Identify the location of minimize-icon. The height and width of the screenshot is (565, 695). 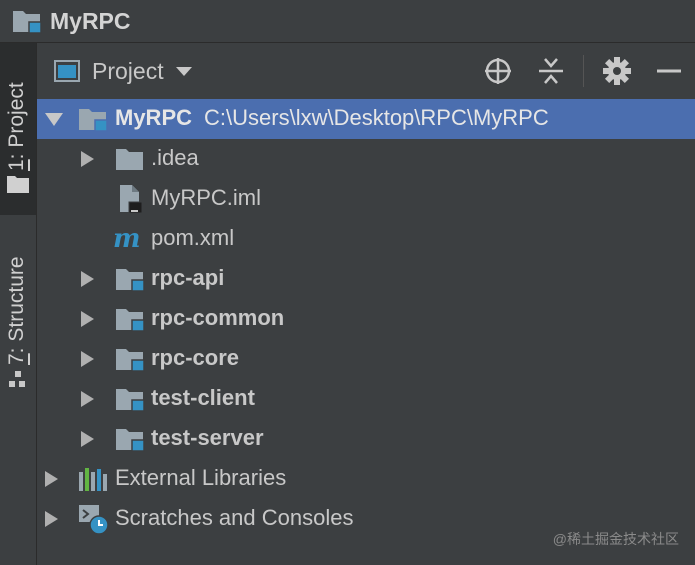
(669, 71).